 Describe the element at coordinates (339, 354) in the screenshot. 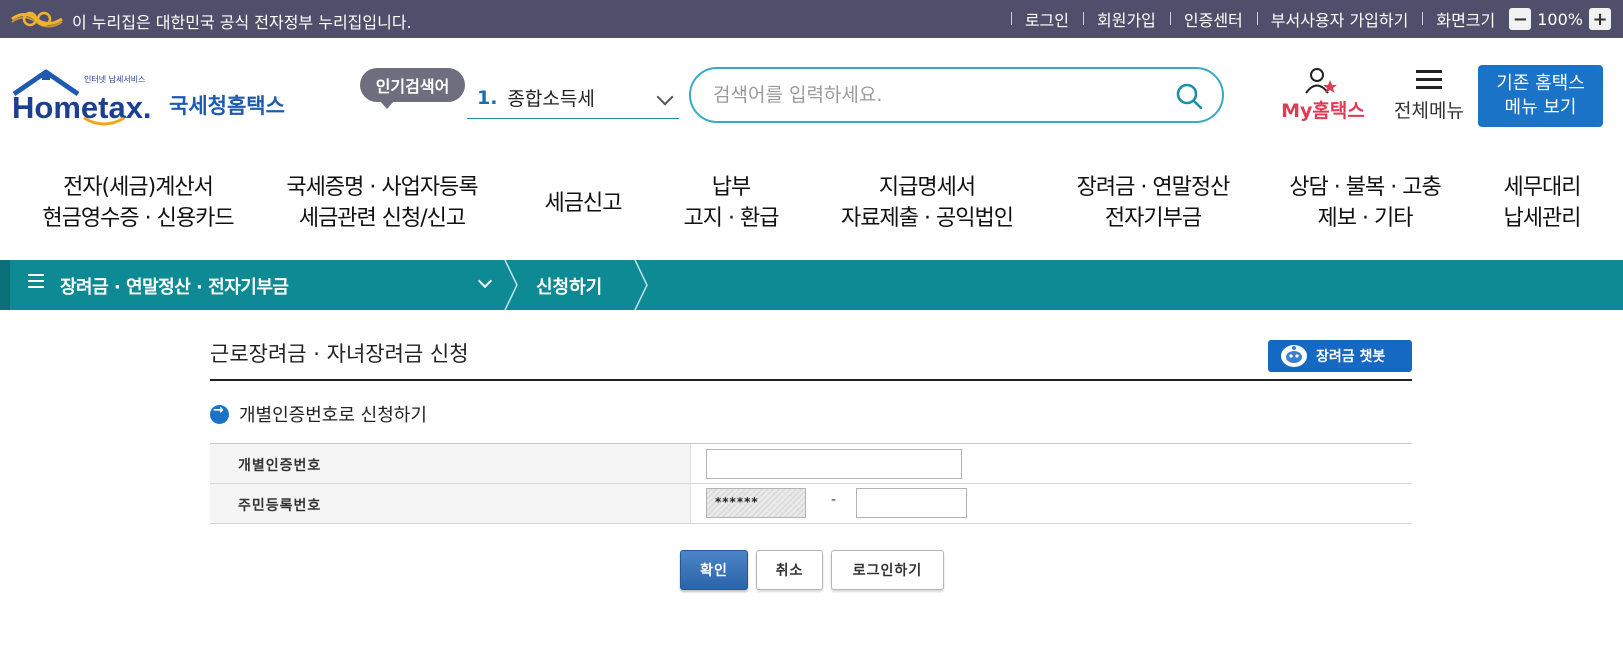

I see `page-title: 근로장려금 · 자녀장려금 신청` at that location.